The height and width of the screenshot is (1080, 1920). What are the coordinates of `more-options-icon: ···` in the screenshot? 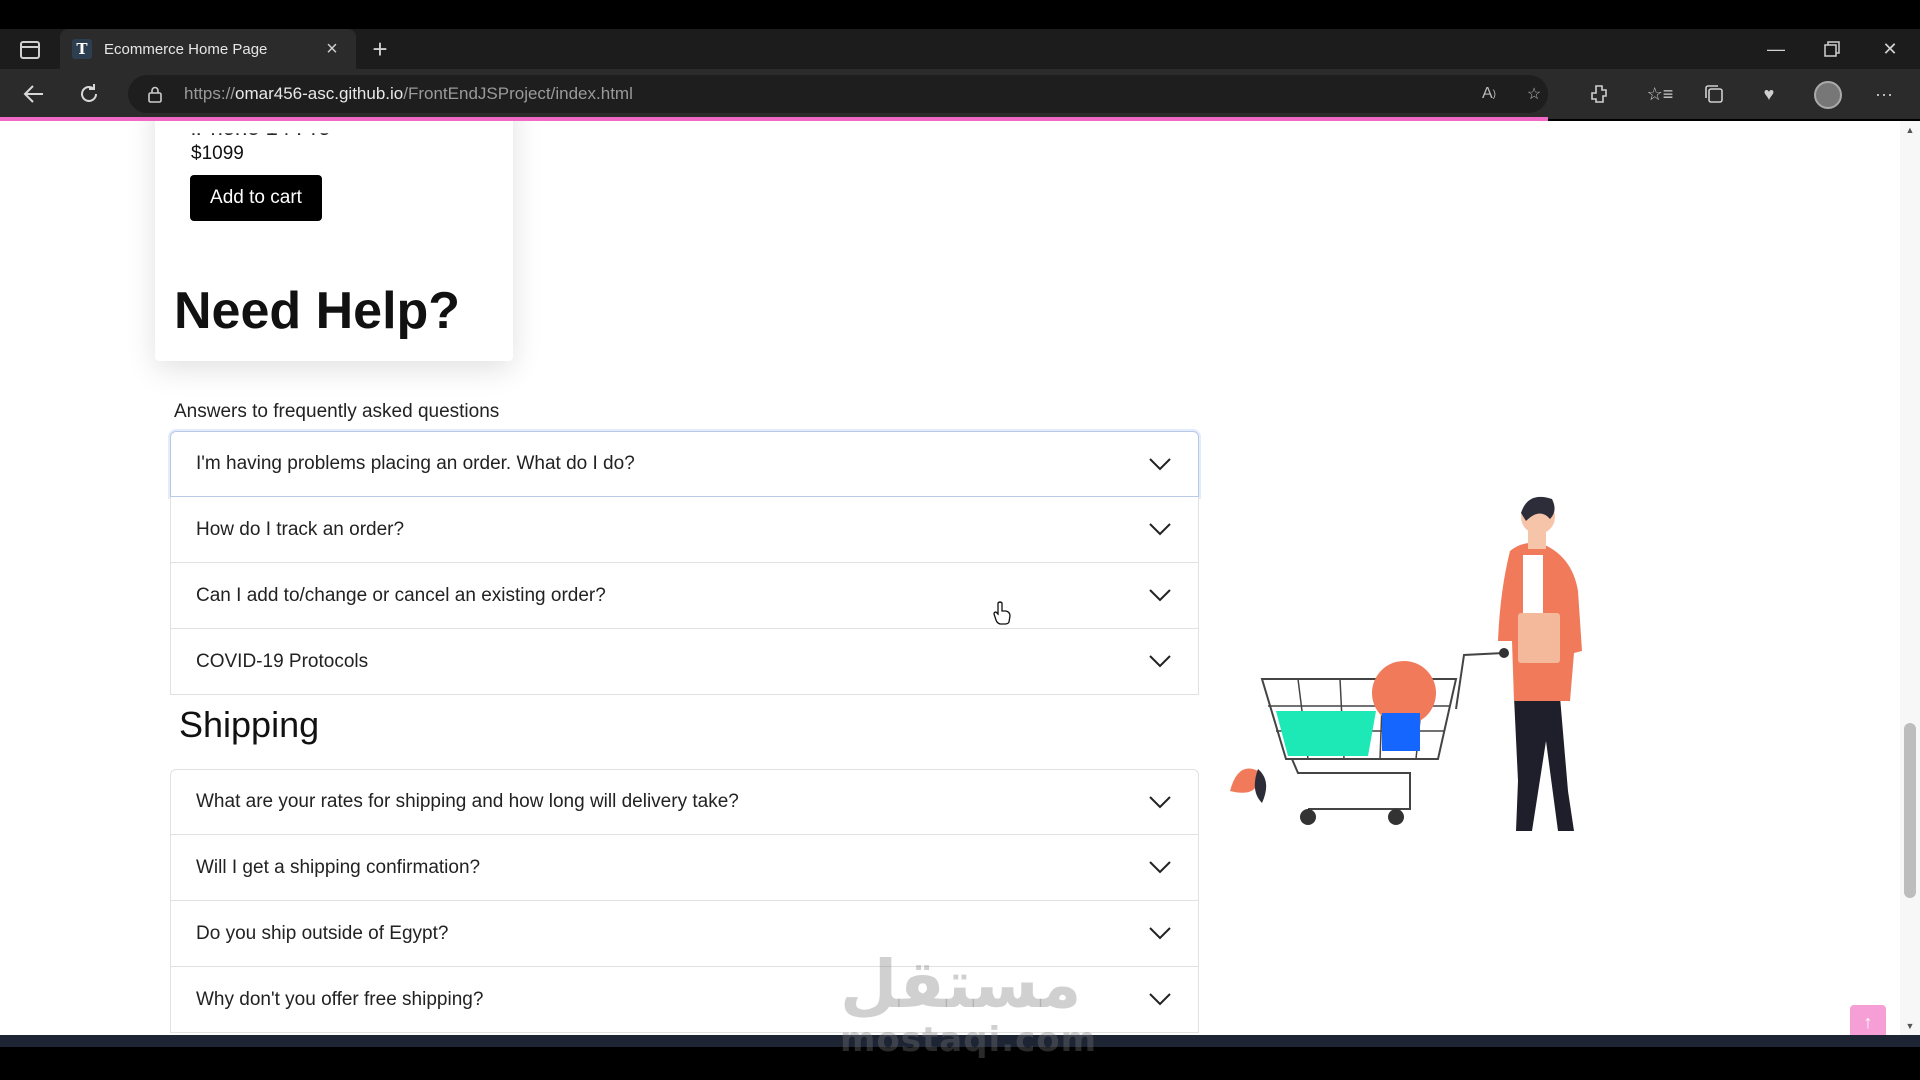 It's located at (1884, 94).